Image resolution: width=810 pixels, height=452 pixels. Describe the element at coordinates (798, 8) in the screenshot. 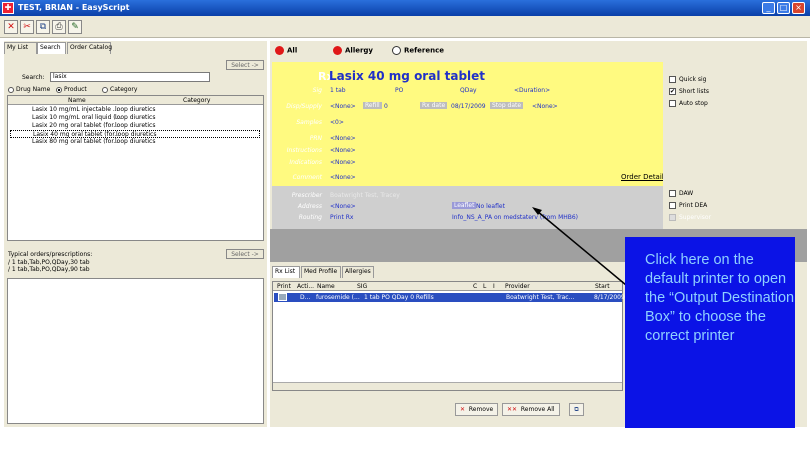

I see `close-button: ×` at that location.